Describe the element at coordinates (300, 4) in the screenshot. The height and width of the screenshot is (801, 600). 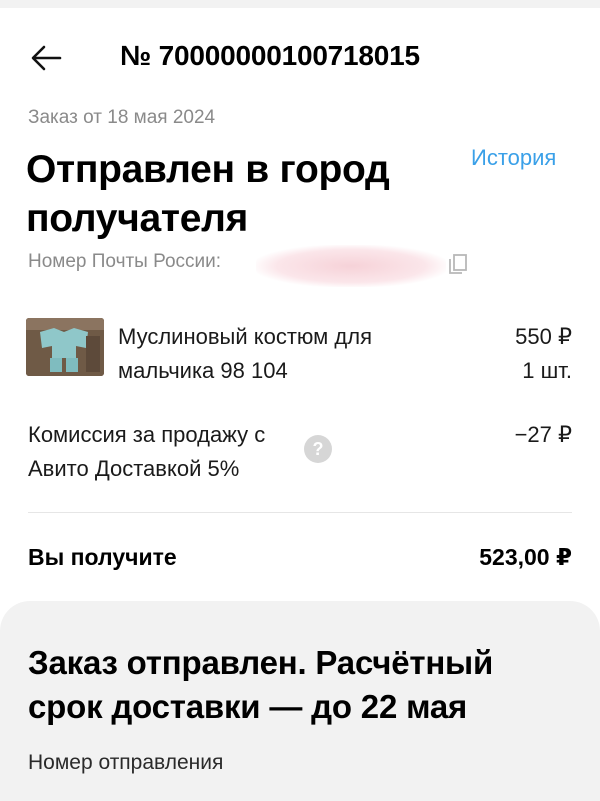
I see `status-bar` at that location.